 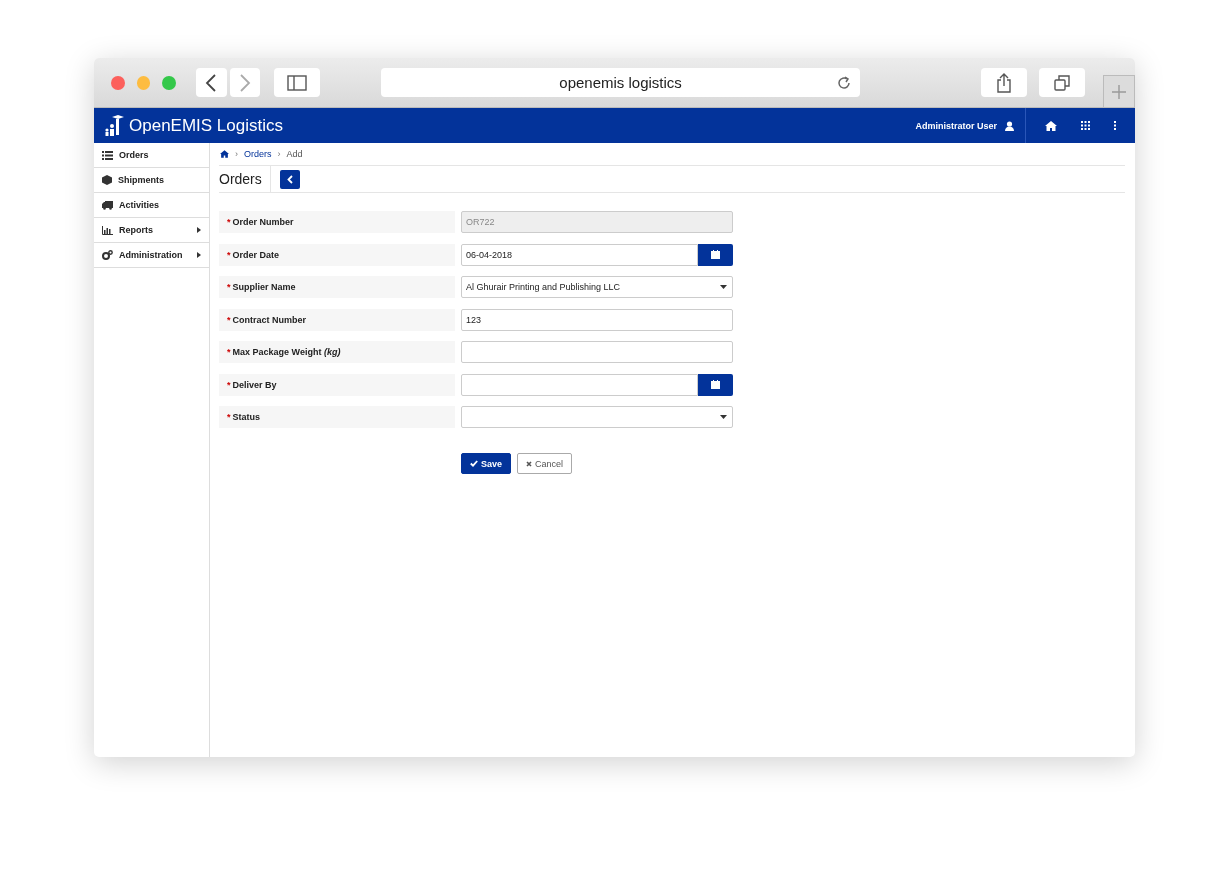 I want to click on field-label: Contract Number, so click(x=269, y=319).